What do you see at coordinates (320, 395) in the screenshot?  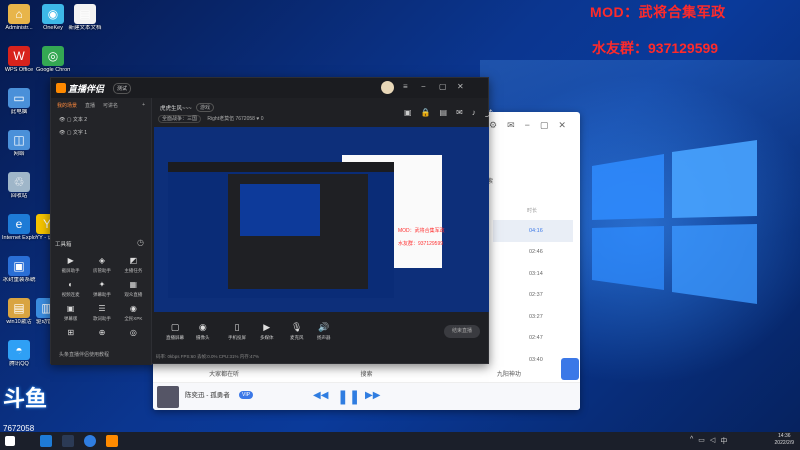 I see `previous-track-icon: ◀◀` at bounding box center [320, 395].